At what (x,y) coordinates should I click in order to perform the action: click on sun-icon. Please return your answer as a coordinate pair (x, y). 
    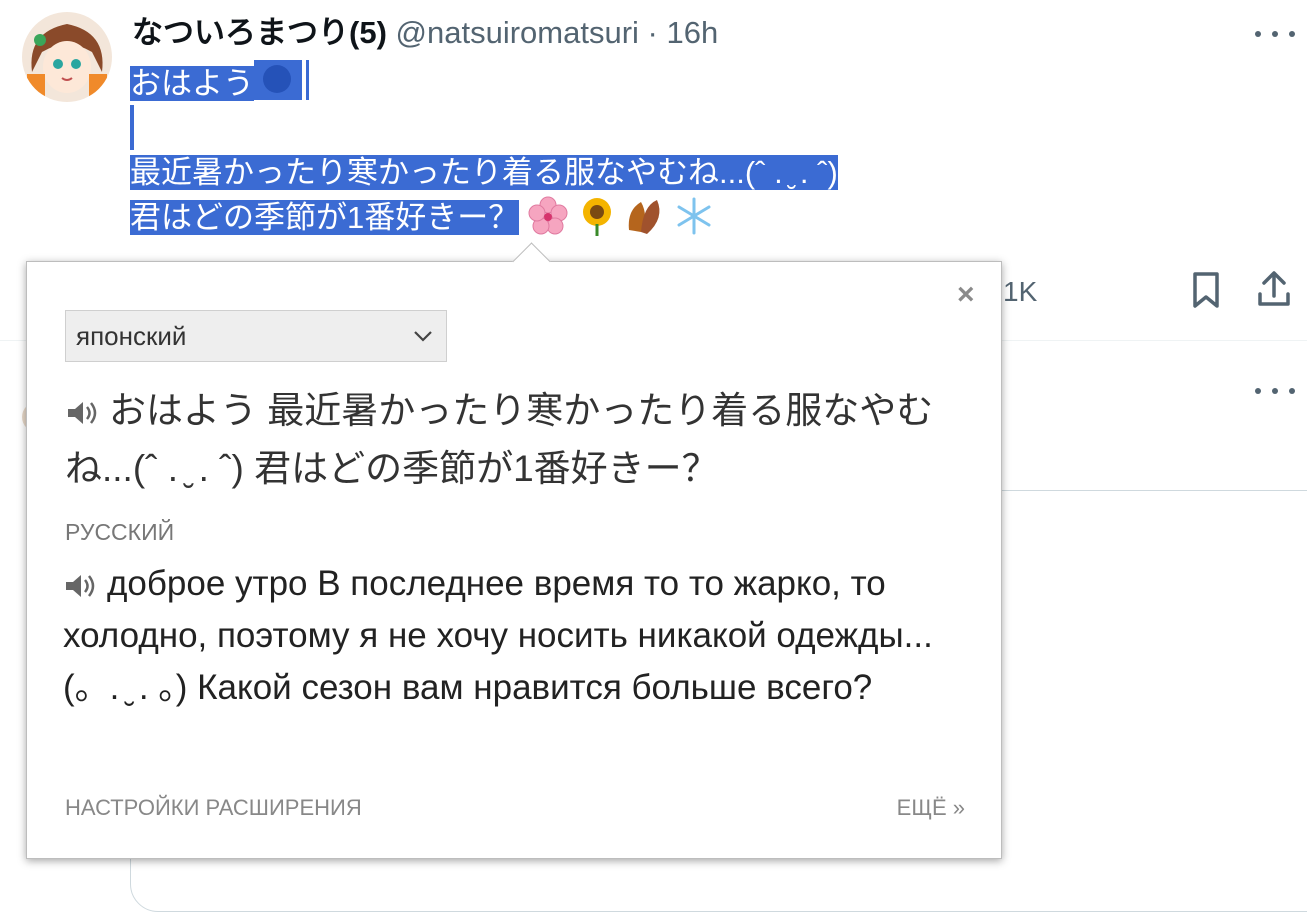
    Looking at the image, I should click on (278, 80).